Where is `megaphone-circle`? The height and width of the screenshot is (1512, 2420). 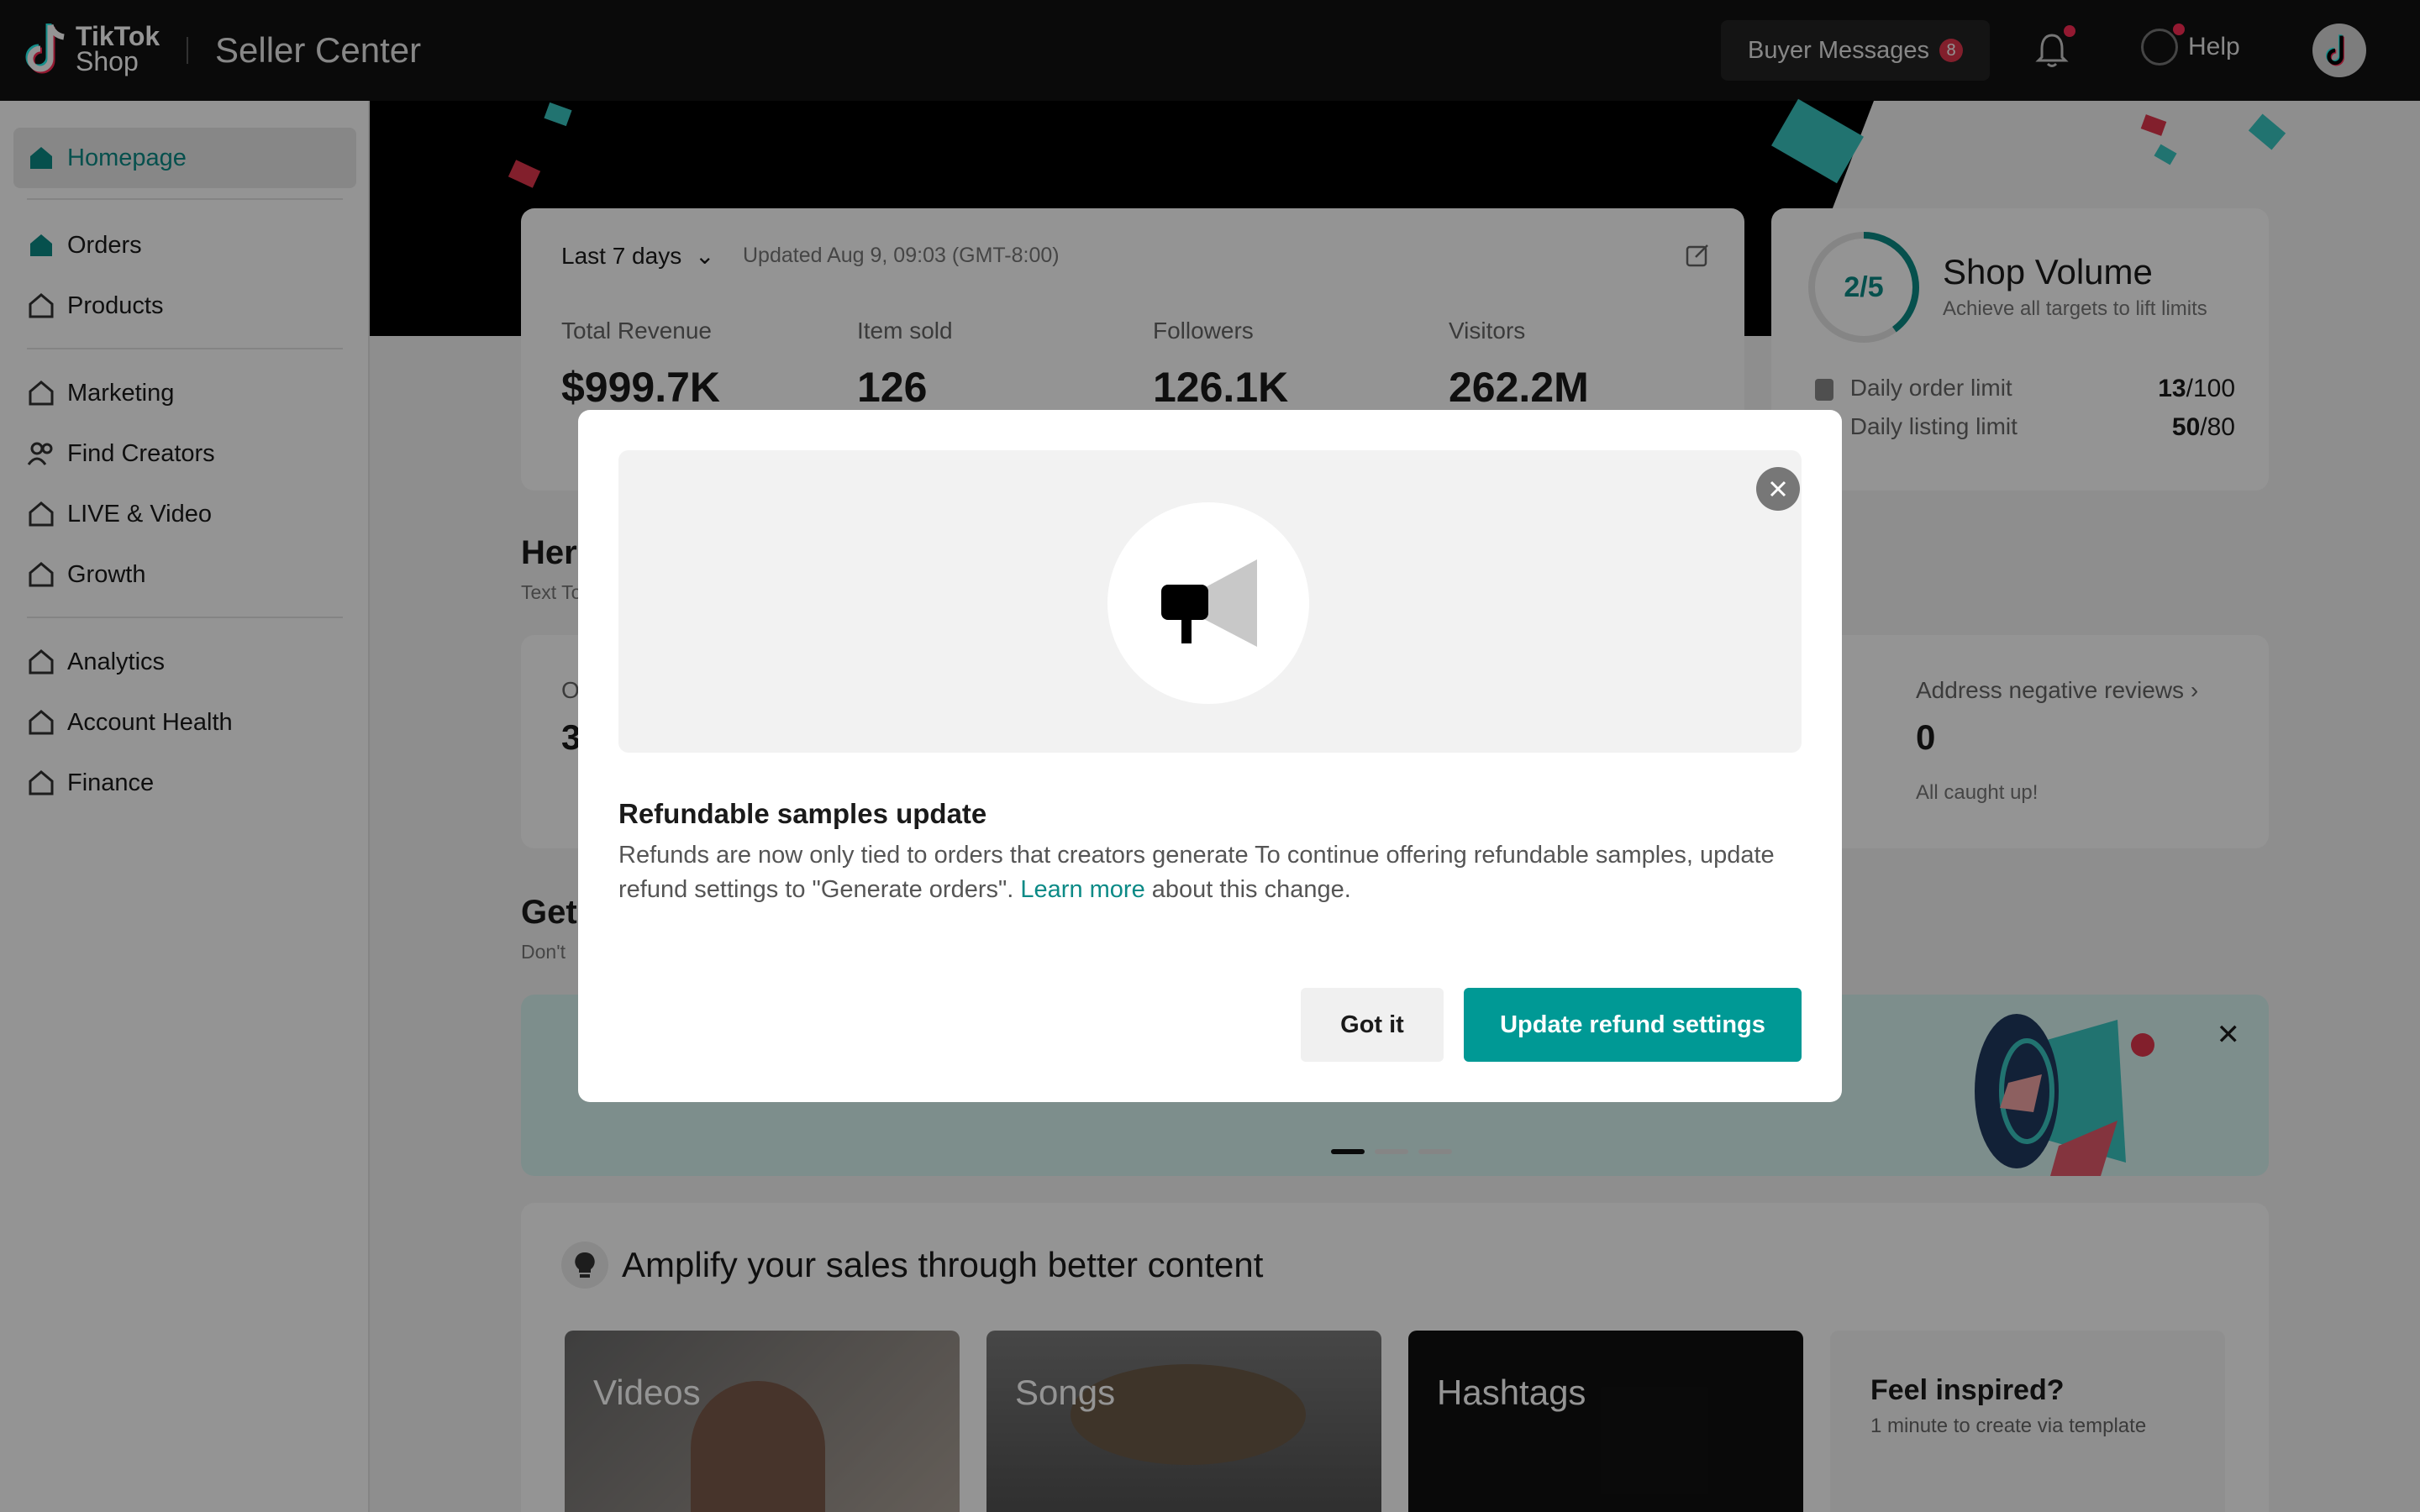 megaphone-circle is located at coordinates (1208, 603).